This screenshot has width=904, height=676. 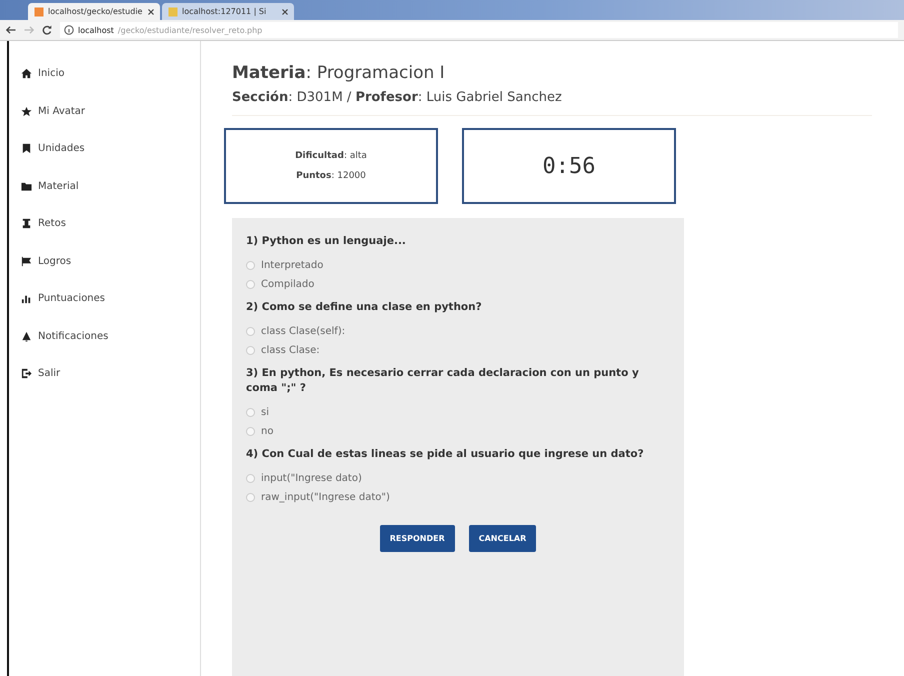 I want to click on info-text: Puntos: 12000, so click(x=331, y=176).